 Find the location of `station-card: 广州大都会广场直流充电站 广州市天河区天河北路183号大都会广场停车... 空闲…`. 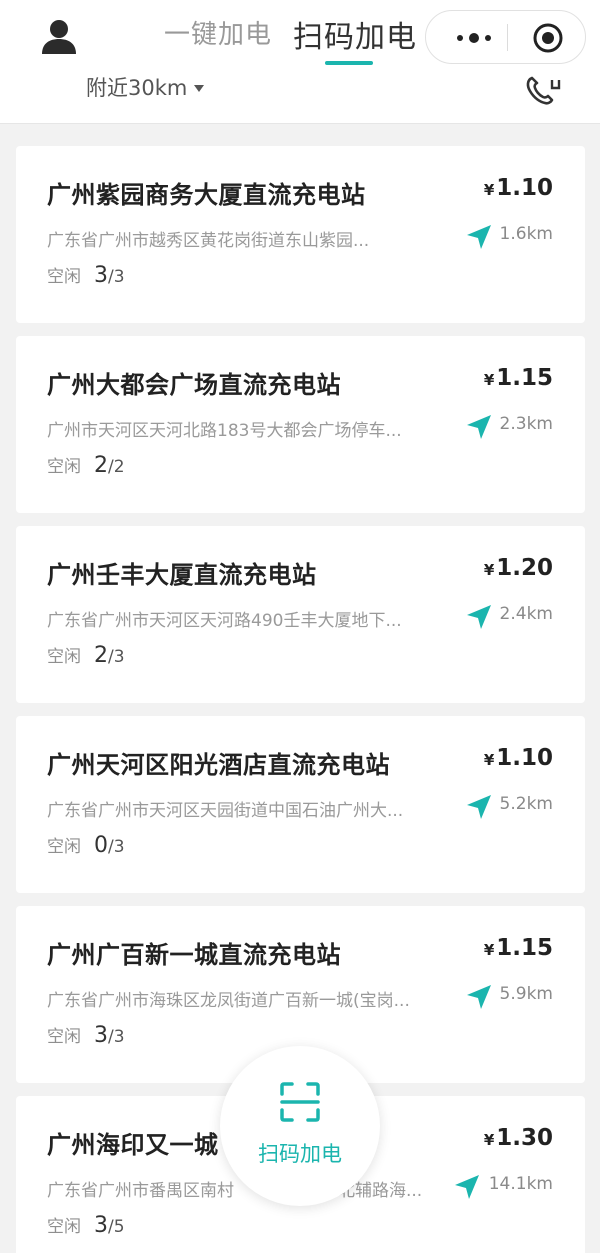

station-card: 广州大都会广场直流充电站 广州市天河区天河北路183号大都会广场停车... 空闲… is located at coordinates (300, 424).